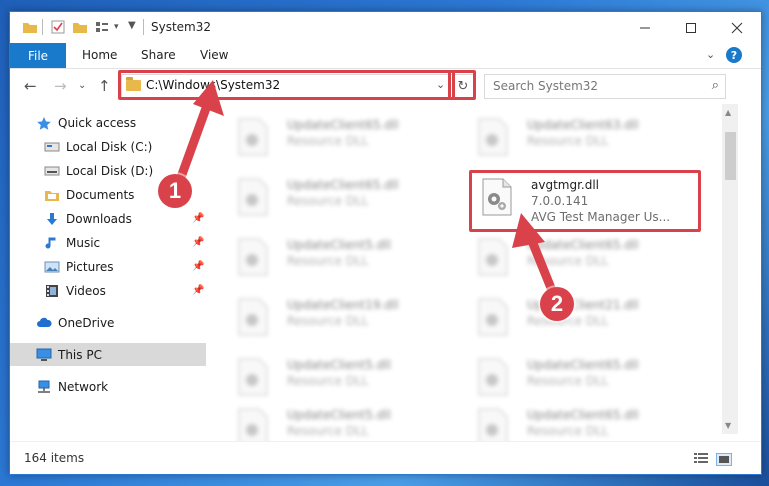 The width and height of the screenshot is (769, 486). I want to click on window-title: System32, so click(181, 27).